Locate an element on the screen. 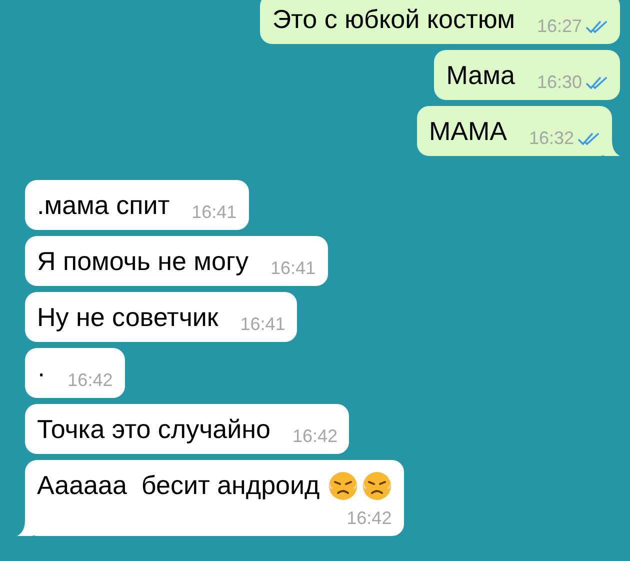  message-text: Это с юбкой костюм is located at coordinates (393, 19).